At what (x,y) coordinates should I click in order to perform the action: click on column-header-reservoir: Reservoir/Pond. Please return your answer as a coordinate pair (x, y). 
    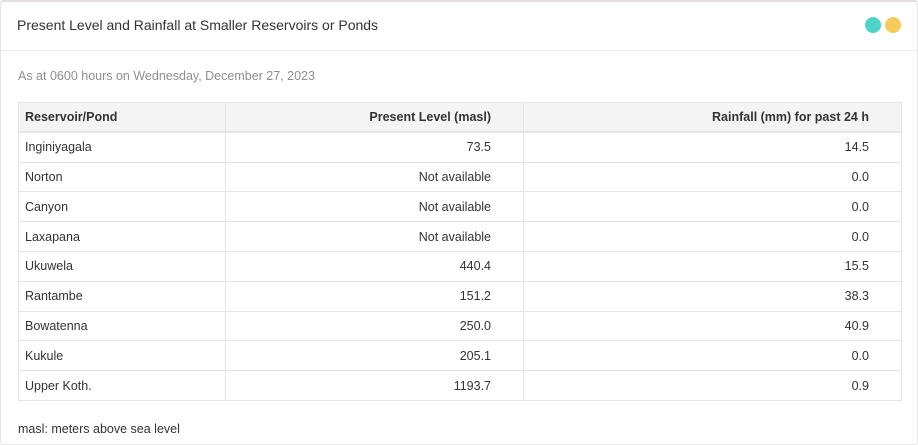
    Looking at the image, I should click on (122, 118).